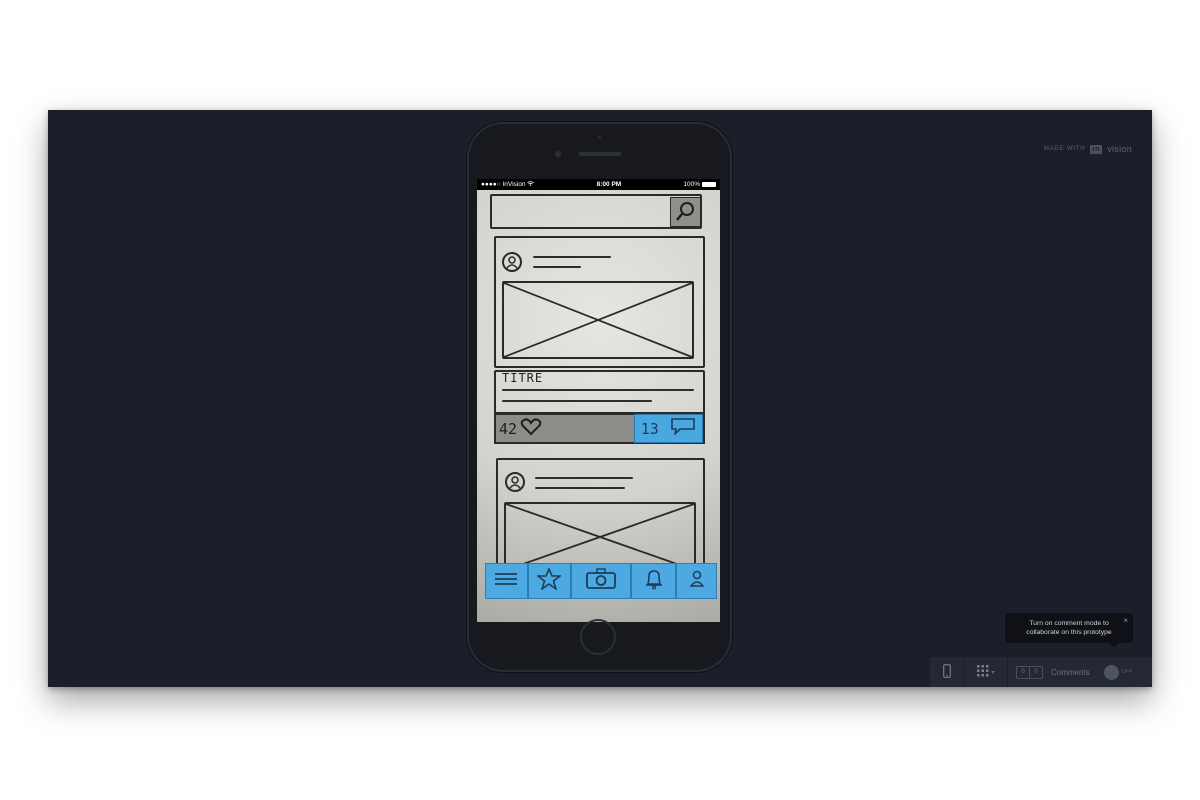  I want to click on comment-counter: 0 0, so click(1029, 672).